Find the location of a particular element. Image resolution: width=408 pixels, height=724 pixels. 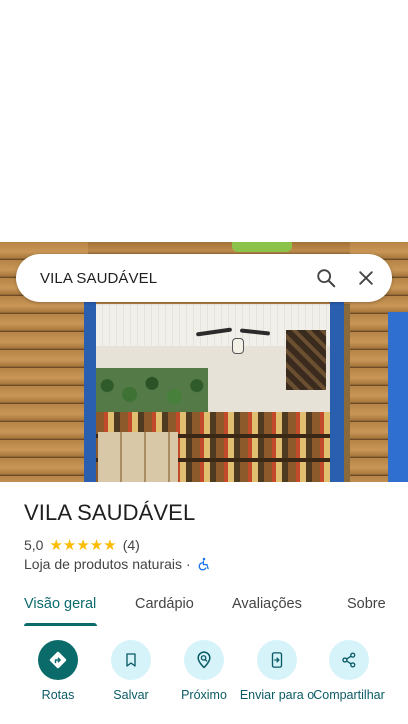

send-to-phone-label: Enviar para o is located at coordinates (277, 695).